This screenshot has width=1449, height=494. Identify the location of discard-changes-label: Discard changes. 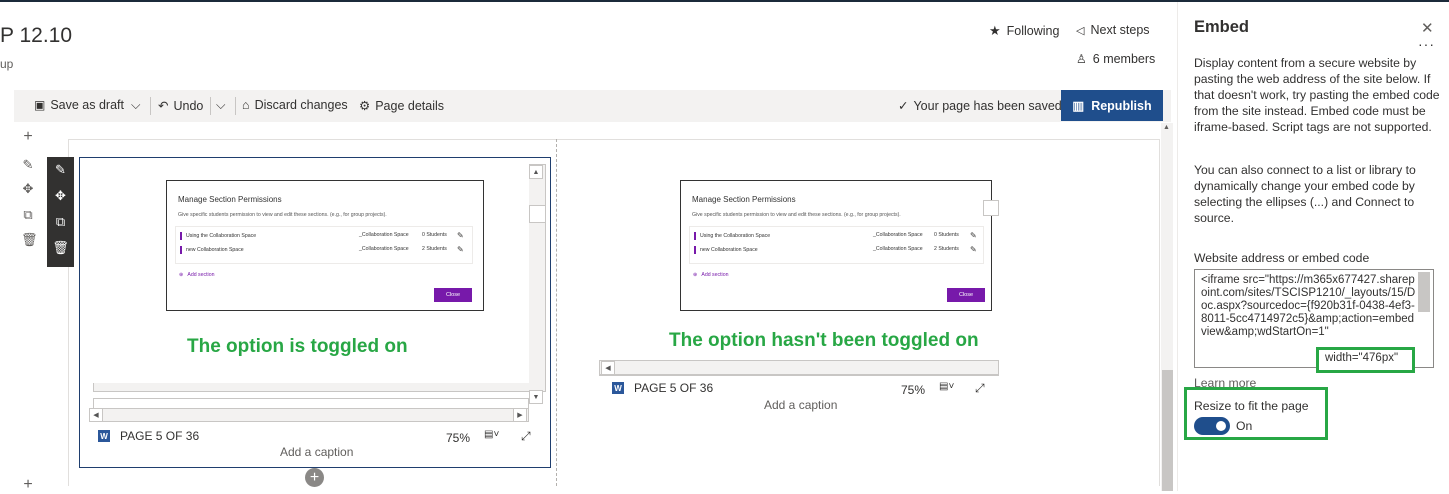
(301, 105).